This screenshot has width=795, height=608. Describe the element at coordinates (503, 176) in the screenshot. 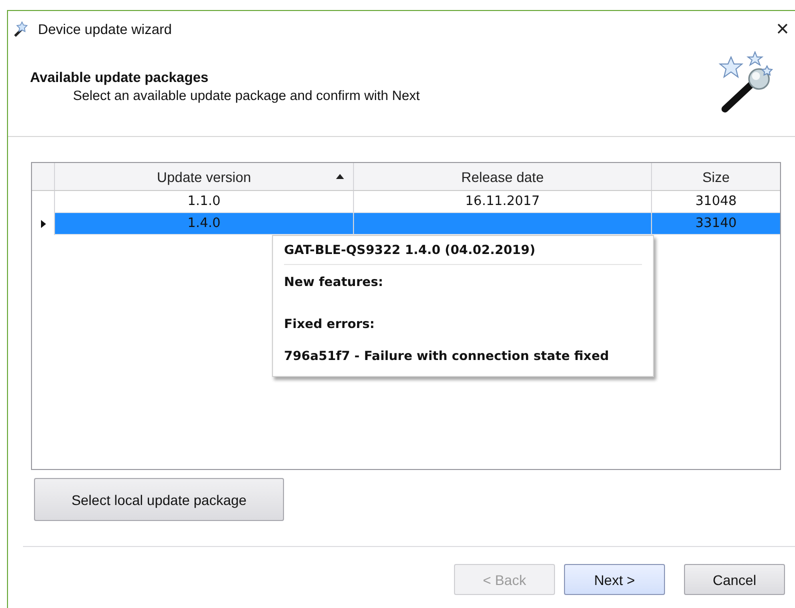

I see `column-header: Release date` at that location.